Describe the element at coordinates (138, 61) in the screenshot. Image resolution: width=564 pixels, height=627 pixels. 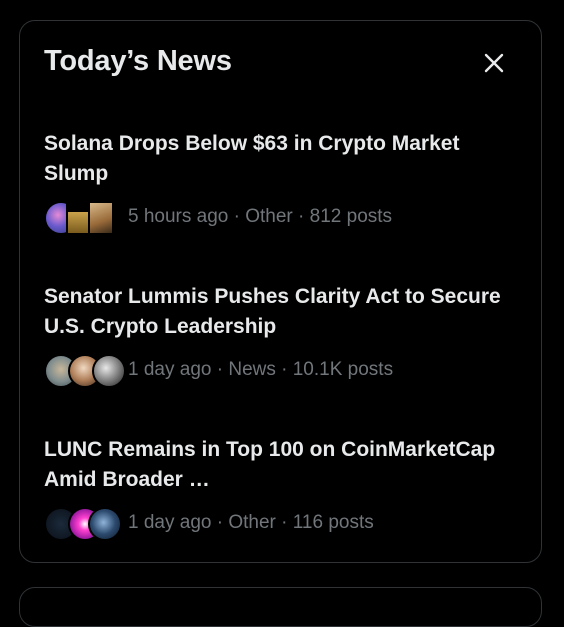
I see `panel-title: Today’s News` at that location.